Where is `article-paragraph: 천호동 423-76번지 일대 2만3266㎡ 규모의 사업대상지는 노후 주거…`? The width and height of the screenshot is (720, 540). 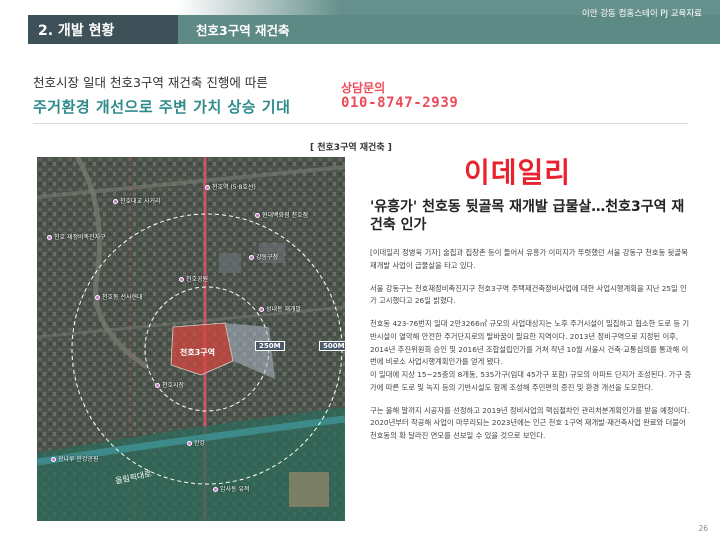
article-paragraph: 천호동 423-76번지 일대 2만3266㎡ 규모의 사업대상지는 노후 주거… is located at coordinates (530, 343).